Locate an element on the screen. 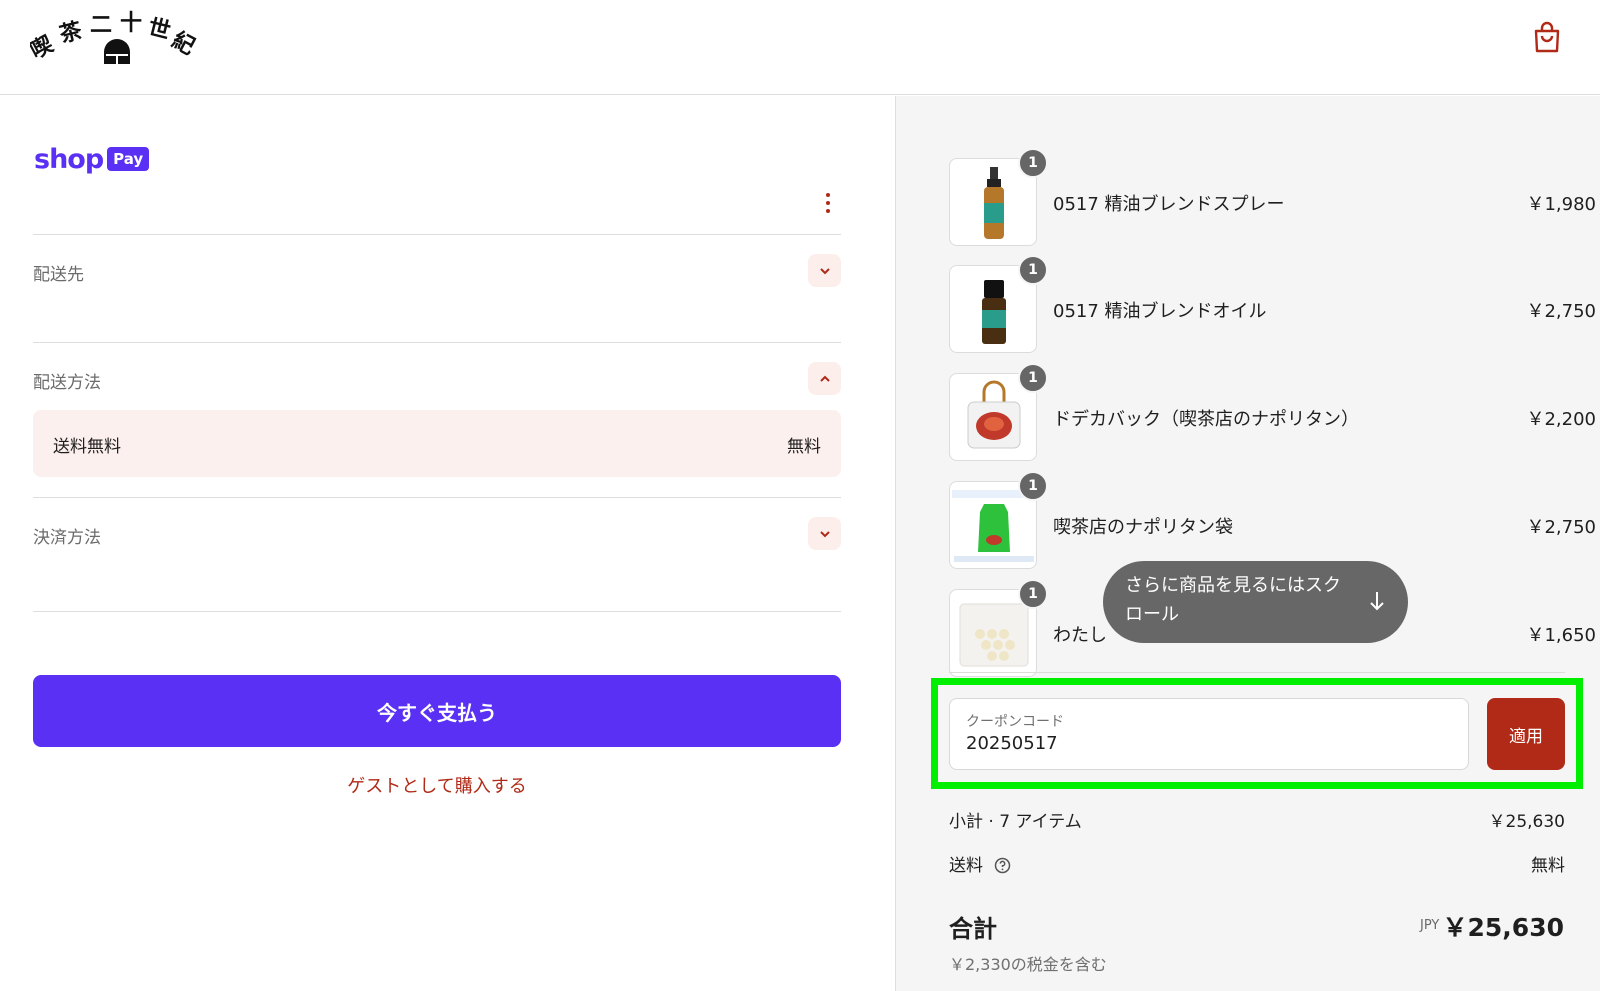  cart-item-price: ￥1,980 is located at coordinates (1561, 204).